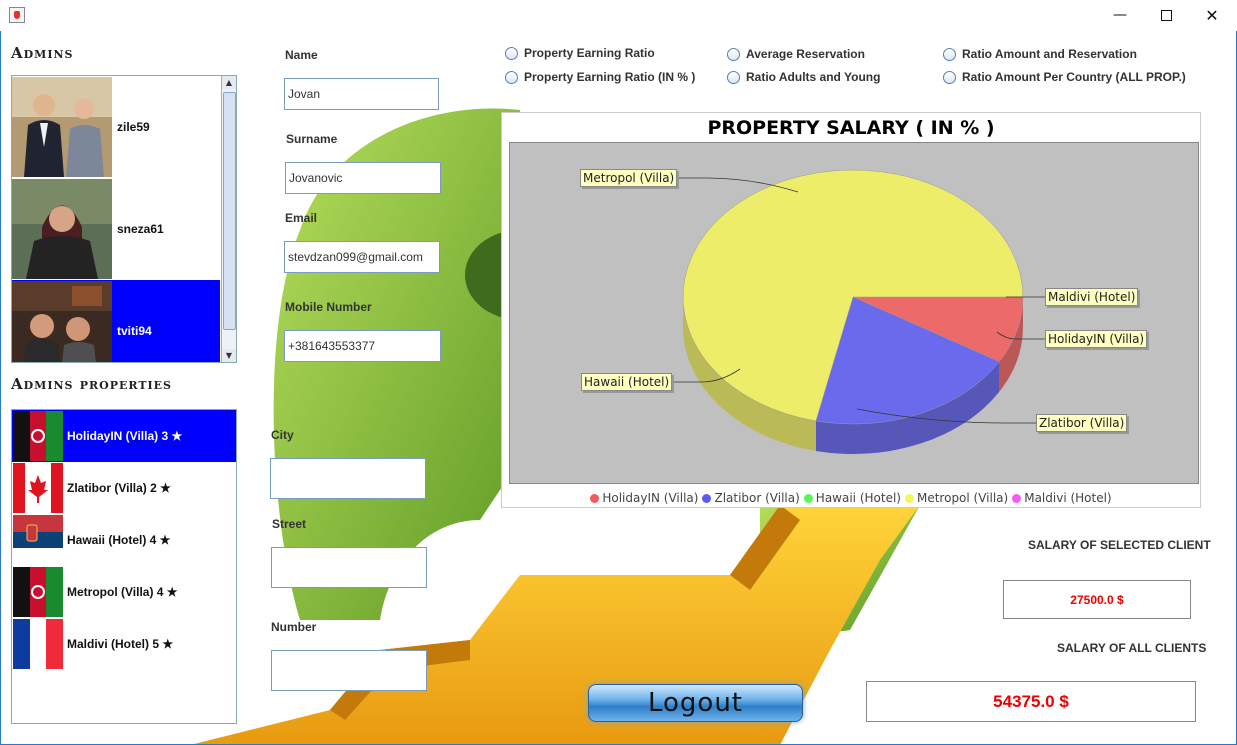  I want to click on minimize-button: —, so click(1120, 15).